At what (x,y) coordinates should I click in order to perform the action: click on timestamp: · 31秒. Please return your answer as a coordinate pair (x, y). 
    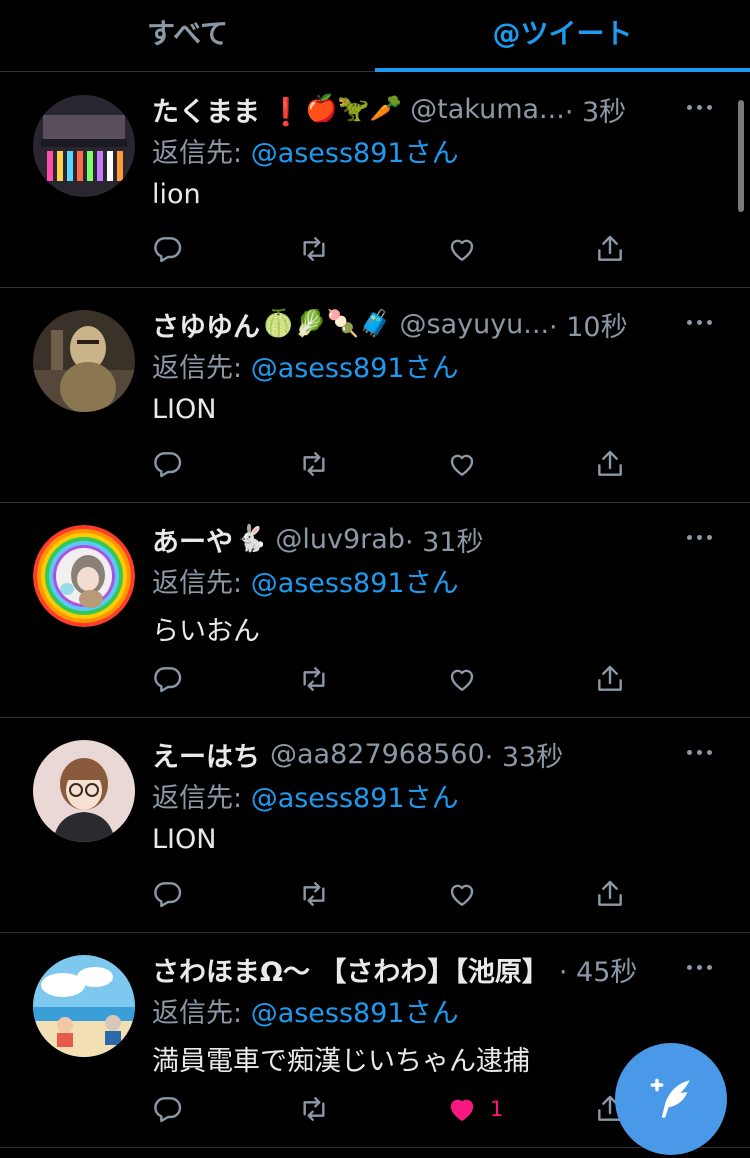
    Looking at the image, I should click on (444, 539).